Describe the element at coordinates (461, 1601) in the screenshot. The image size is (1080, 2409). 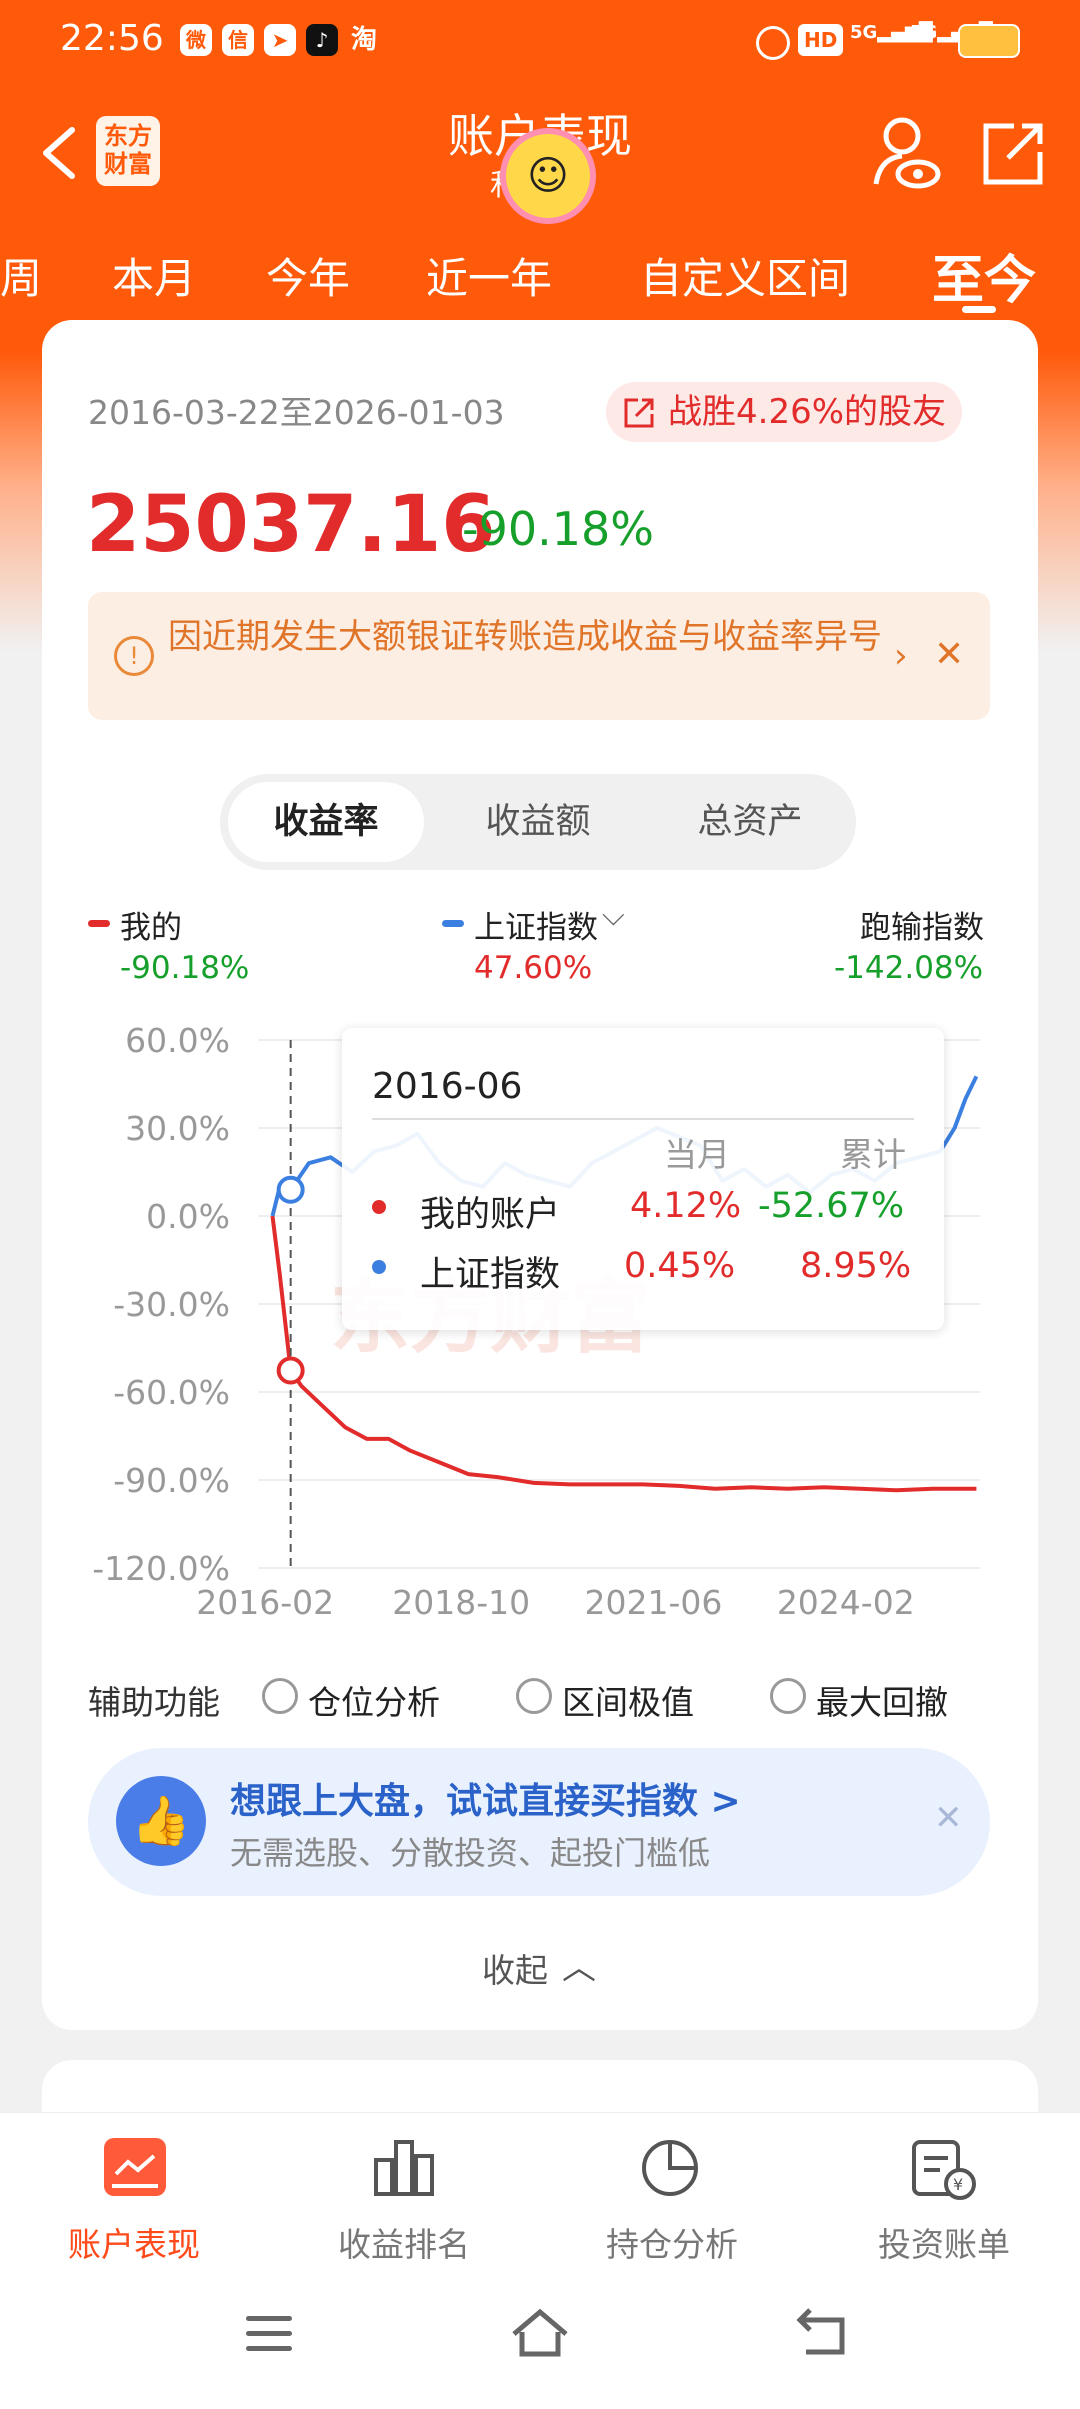
I see `x-tick-label: 2018-10` at that location.